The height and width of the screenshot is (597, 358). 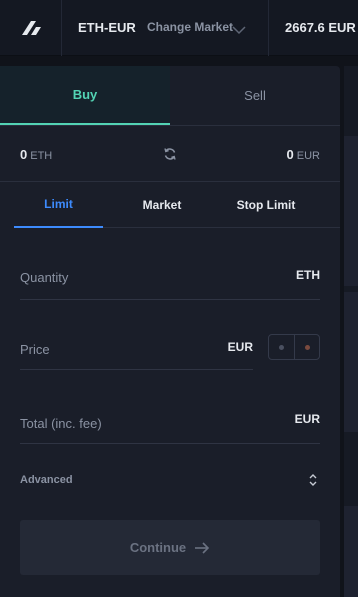 I want to click on advanced-toggle: Advanced, so click(x=170, y=480).